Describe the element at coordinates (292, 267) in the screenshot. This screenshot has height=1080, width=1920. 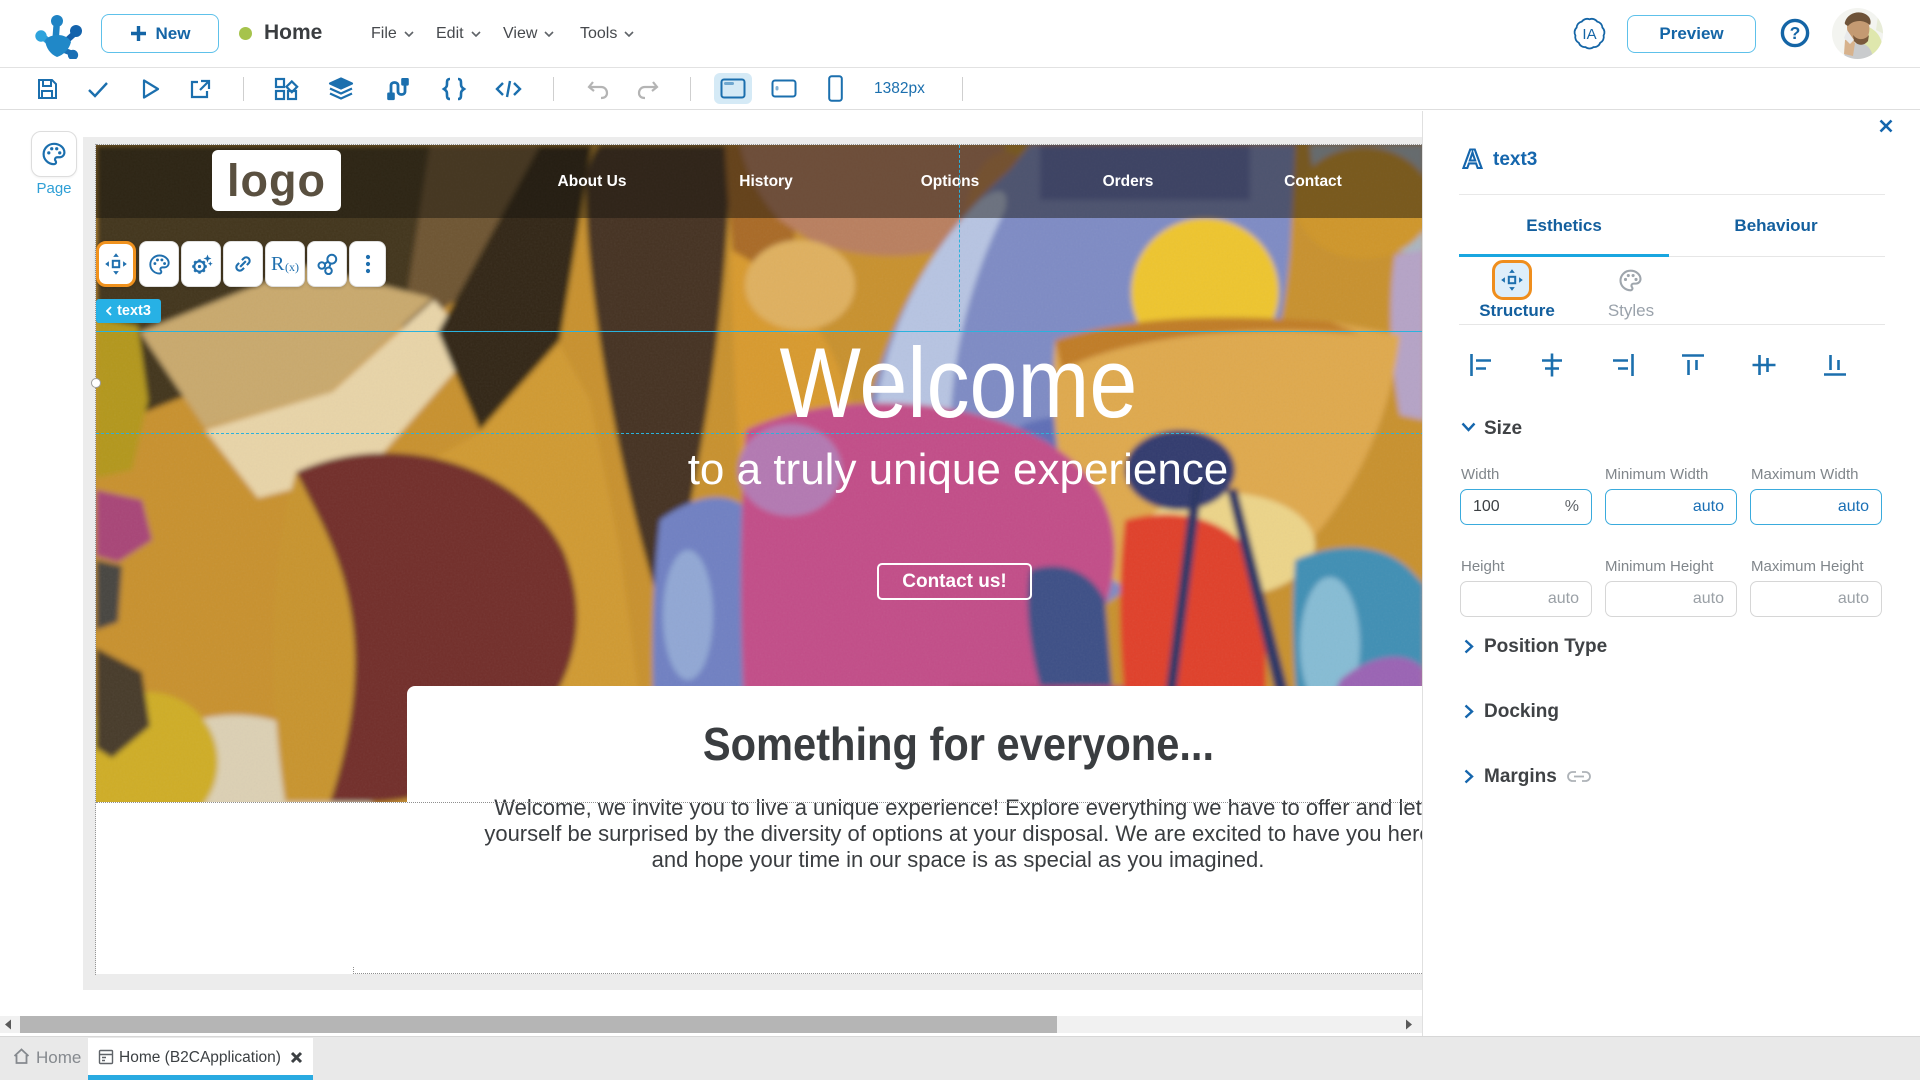
I see `svg-text: (x)` at that location.